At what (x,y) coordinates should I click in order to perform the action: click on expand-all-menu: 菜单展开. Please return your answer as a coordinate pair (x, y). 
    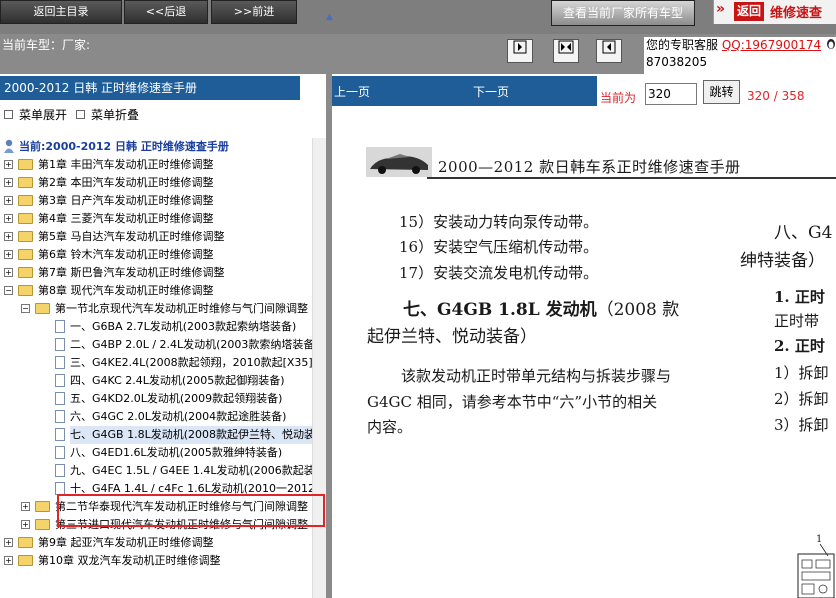
    Looking at the image, I should click on (35, 114).